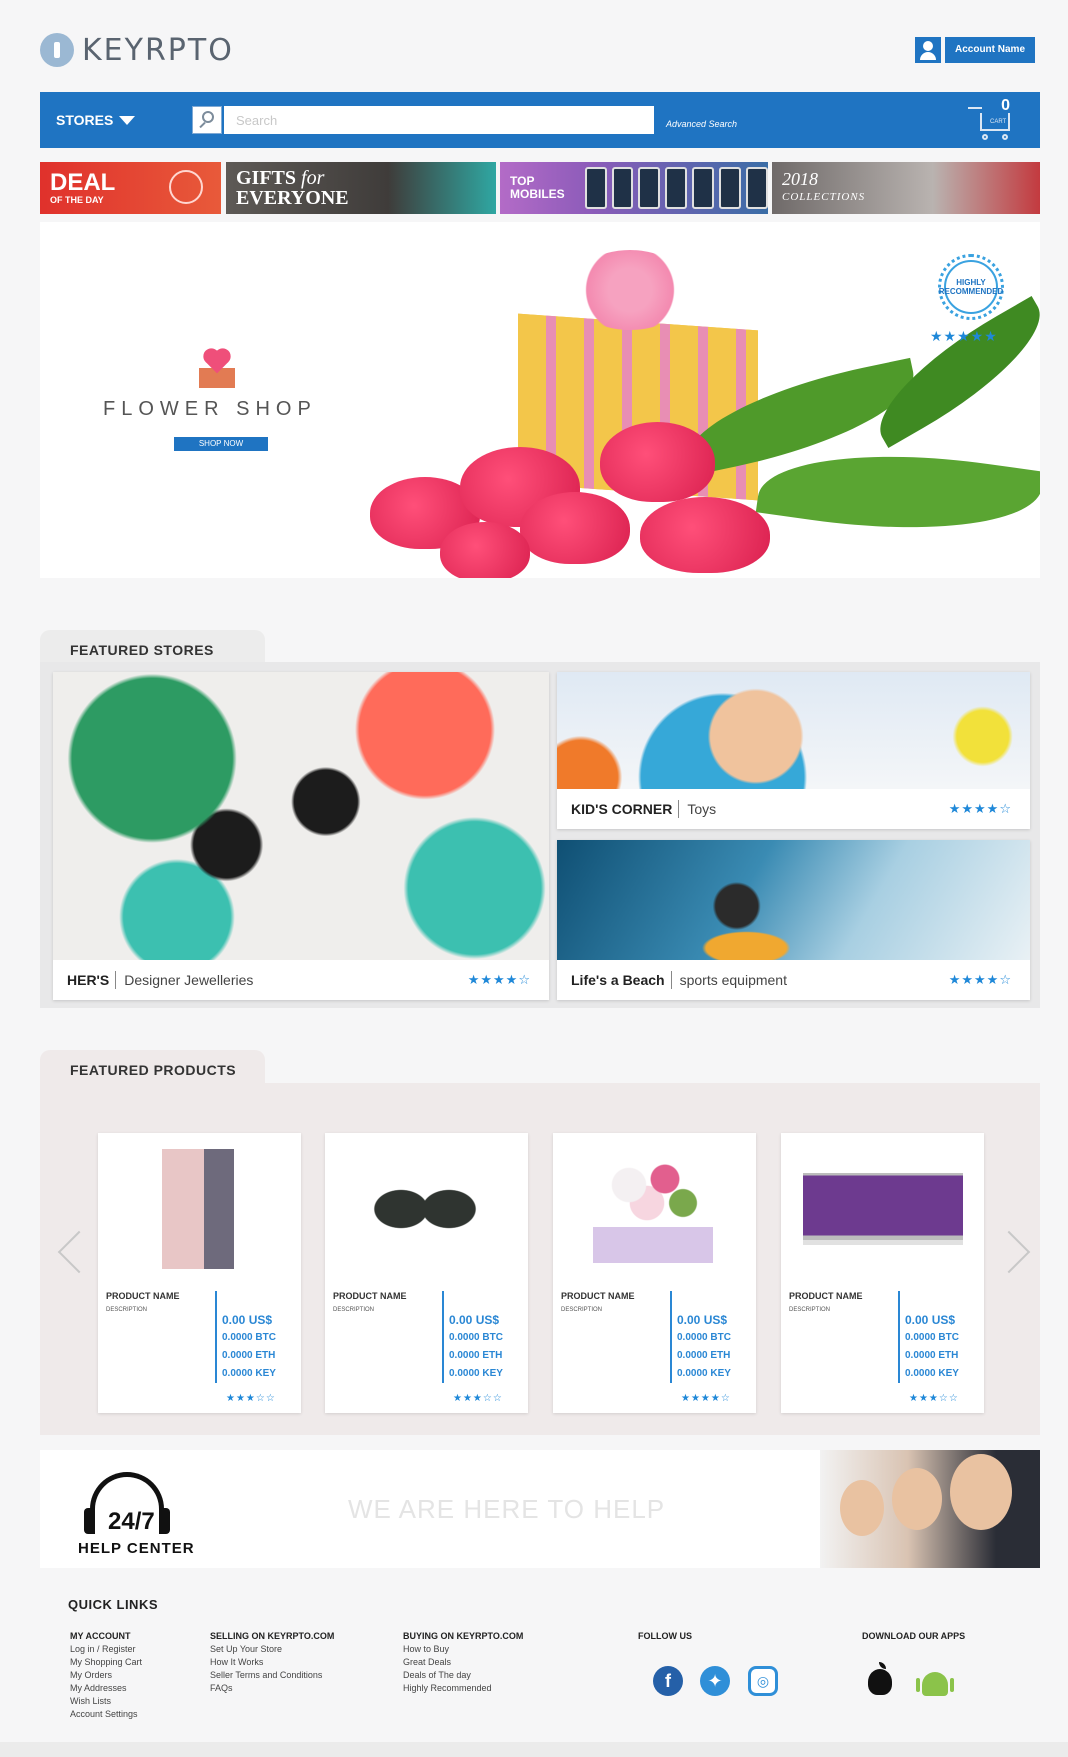 This screenshot has height=1757, width=1068. Describe the element at coordinates (668, 1681) in the screenshot. I see `facebook-icon: f` at that location.